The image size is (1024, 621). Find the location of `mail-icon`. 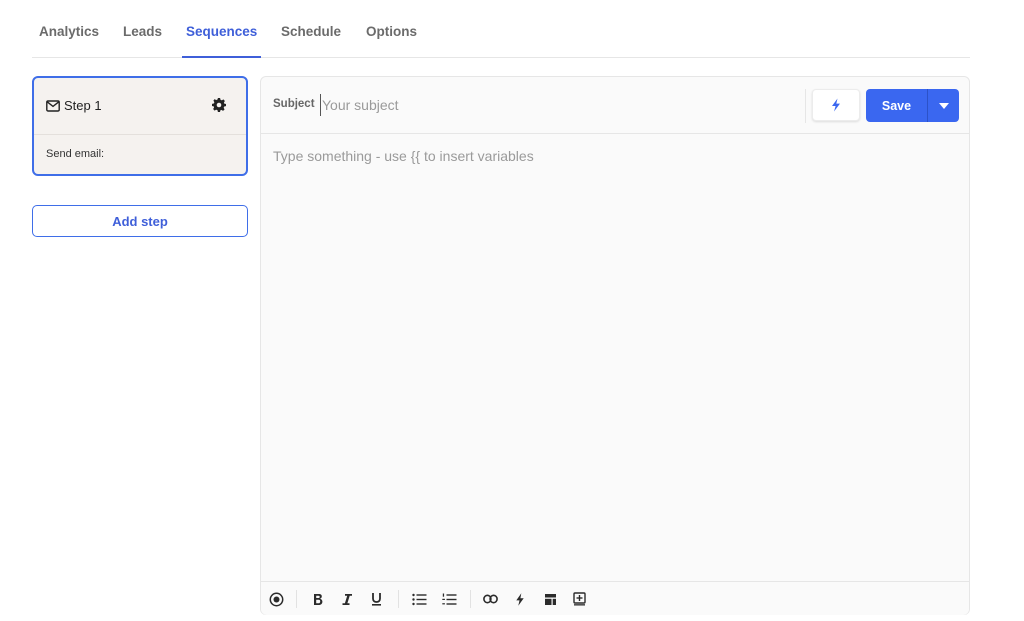

mail-icon is located at coordinates (53, 106).